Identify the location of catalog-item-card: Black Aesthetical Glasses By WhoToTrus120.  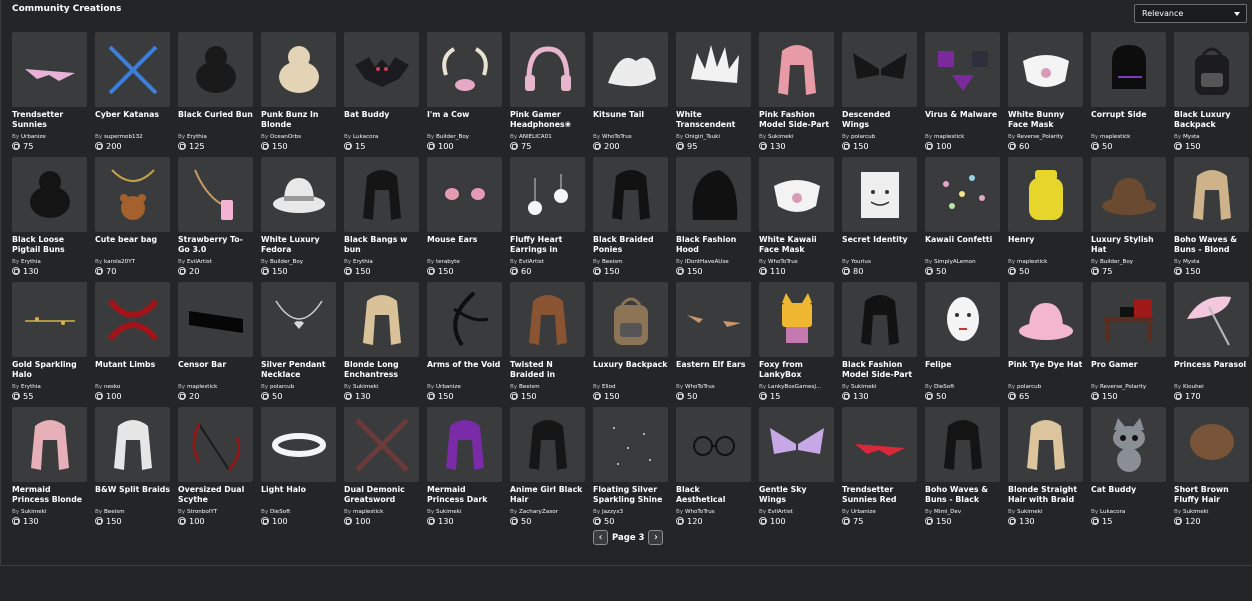
(713, 466).